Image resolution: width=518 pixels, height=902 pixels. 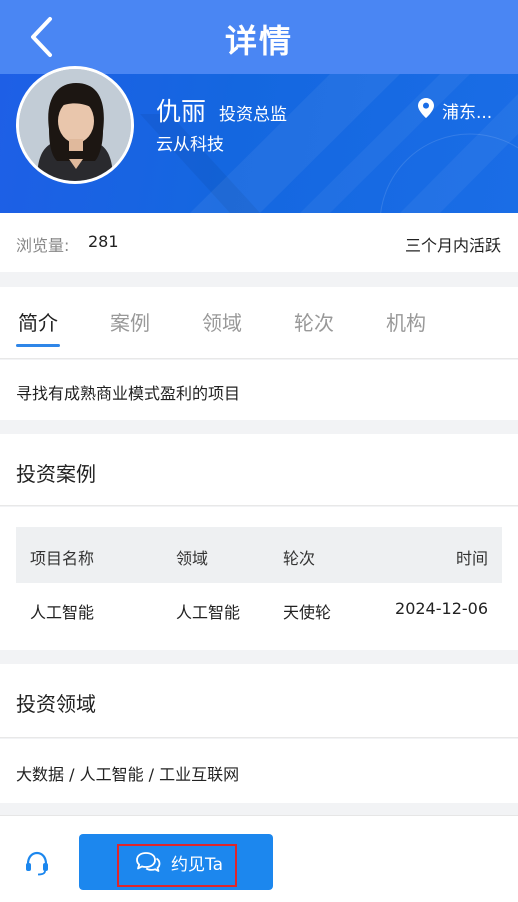 I want to click on bottom-action-bar: 约见Ta, so click(x=259, y=858).